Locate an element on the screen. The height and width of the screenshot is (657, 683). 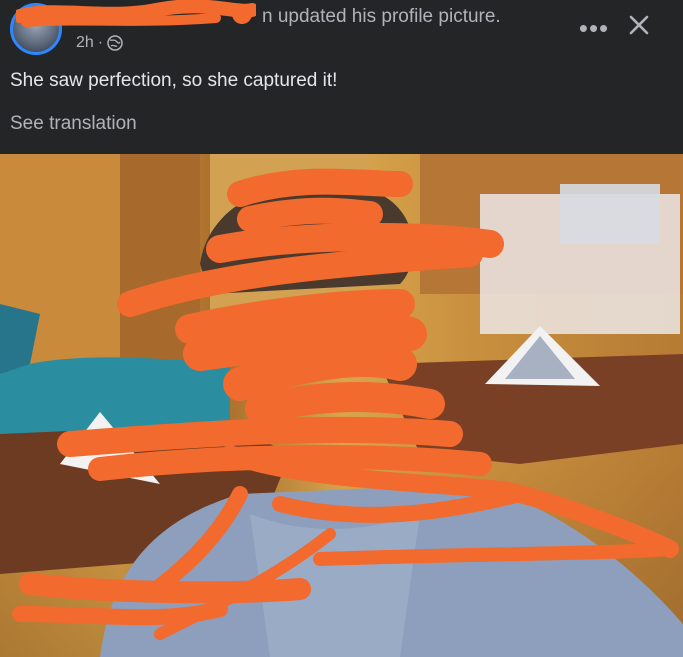
see-translation-link: See translation is located at coordinates (73, 124).